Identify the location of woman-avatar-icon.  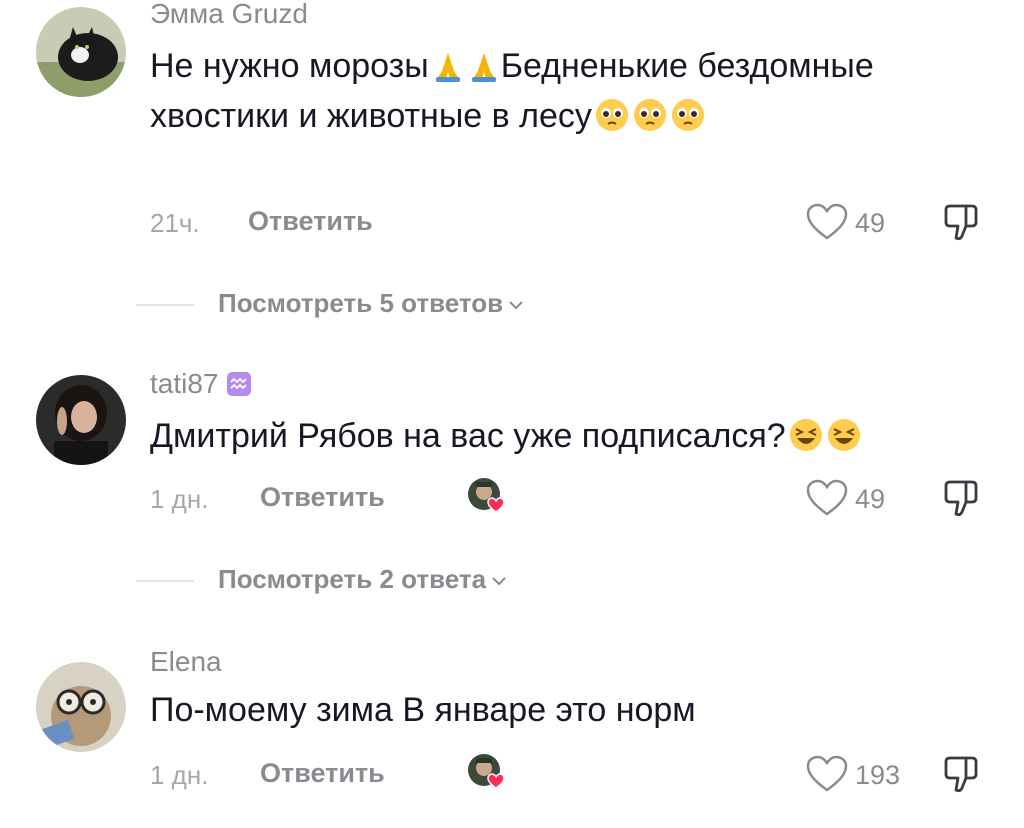
(81, 420).